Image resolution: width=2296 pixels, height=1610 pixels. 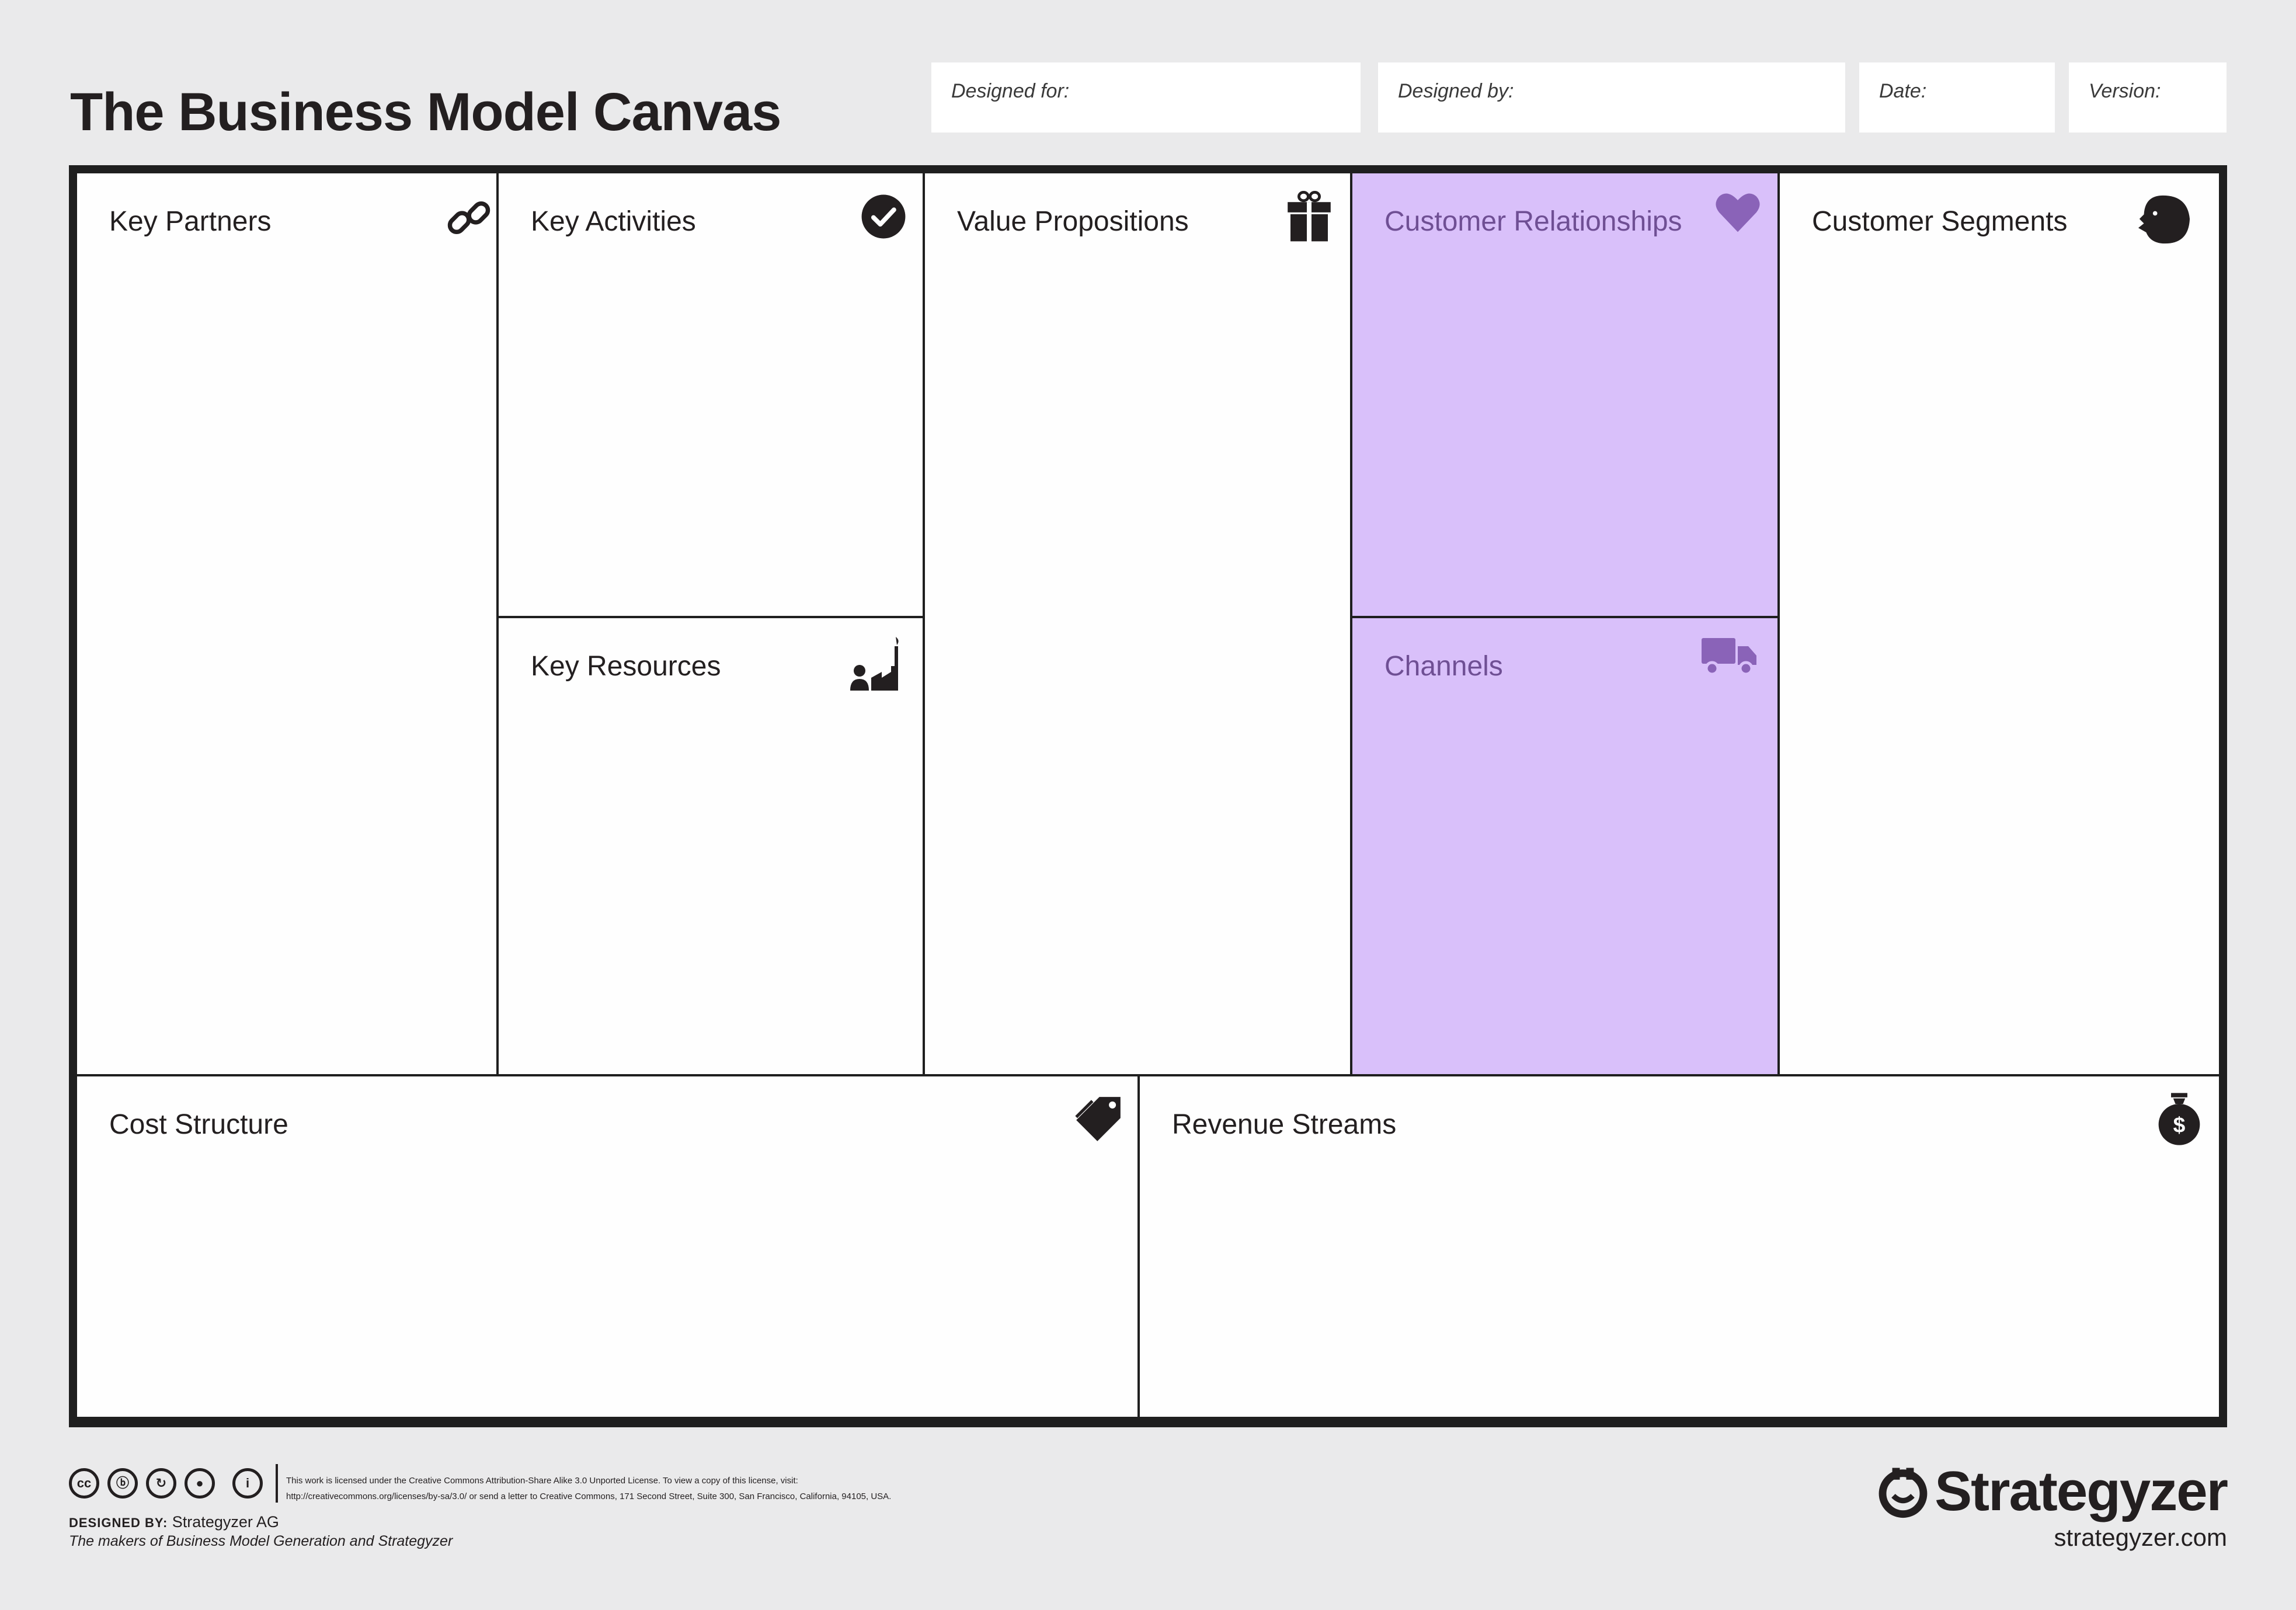 What do you see at coordinates (614, 221) in the screenshot?
I see `key-activities-label: Key Activities` at bounding box center [614, 221].